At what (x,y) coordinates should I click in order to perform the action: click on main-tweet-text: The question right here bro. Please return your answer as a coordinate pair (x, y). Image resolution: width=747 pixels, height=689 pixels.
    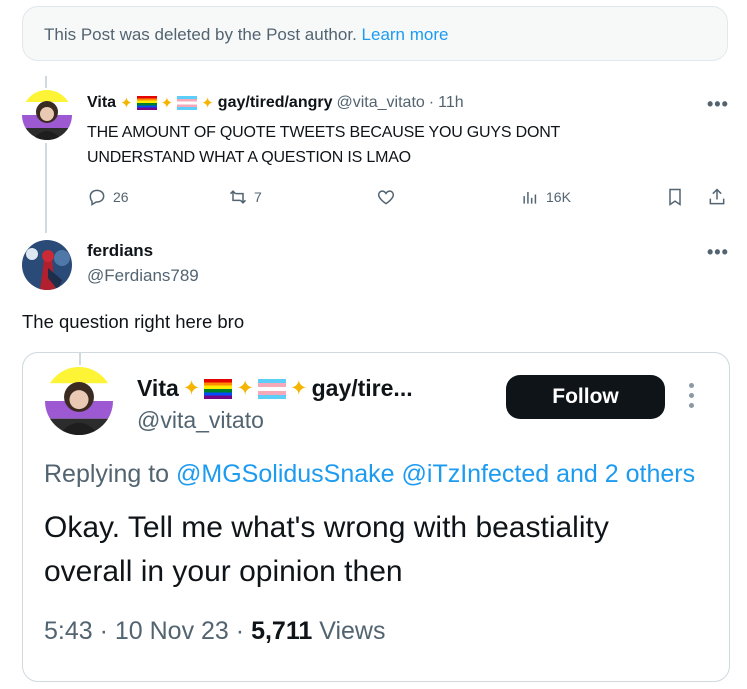
    Looking at the image, I should click on (133, 321).